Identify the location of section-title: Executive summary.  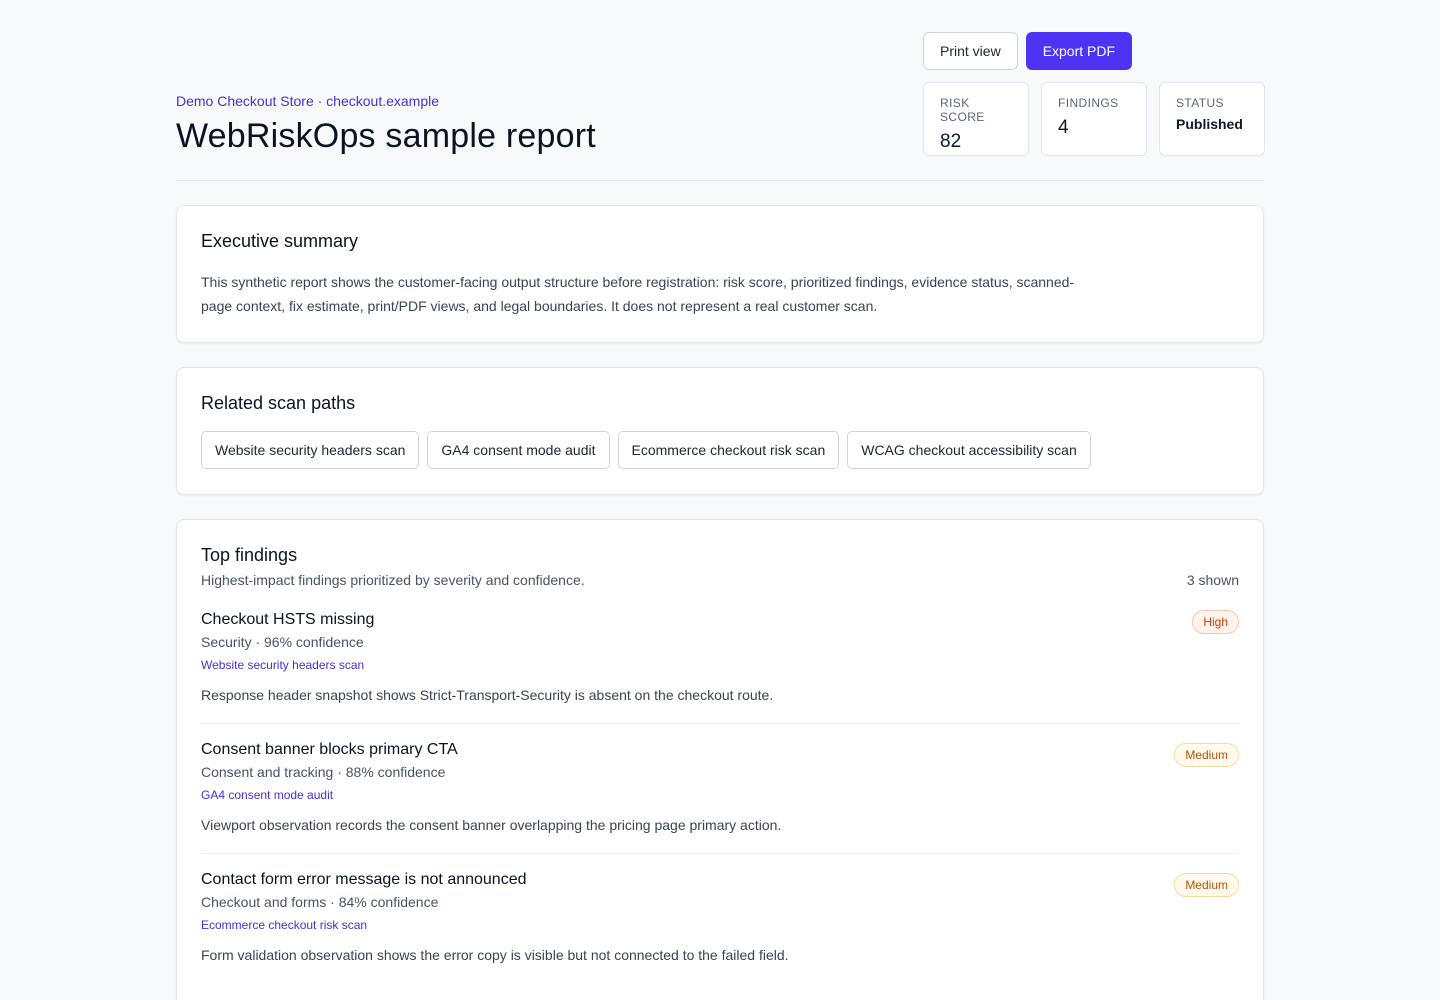
(280, 241).